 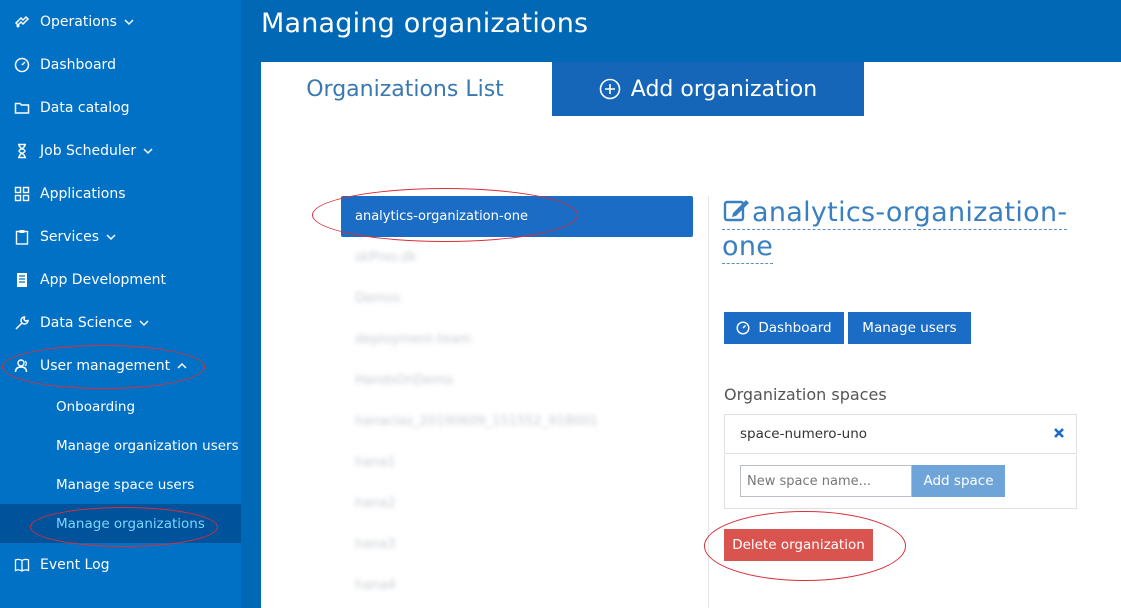 I want to click on sidebar-item-app-development: App Development, so click(x=120, y=279).